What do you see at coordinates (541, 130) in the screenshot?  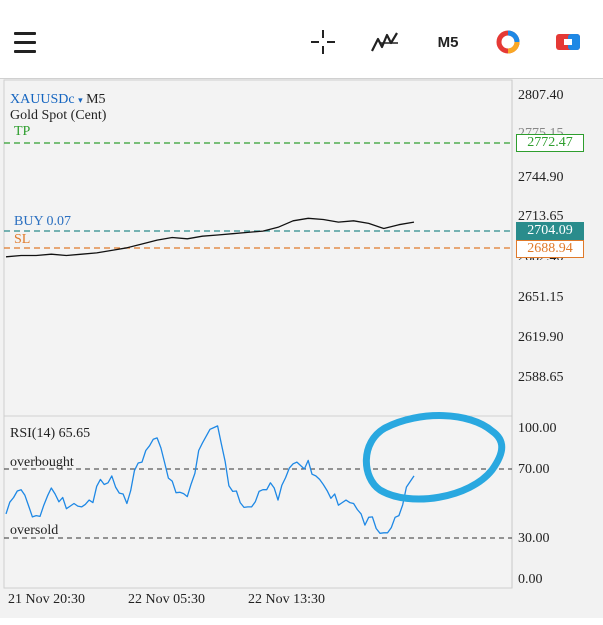 I see `price-axis-label-partial: 2775.15` at bounding box center [541, 130].